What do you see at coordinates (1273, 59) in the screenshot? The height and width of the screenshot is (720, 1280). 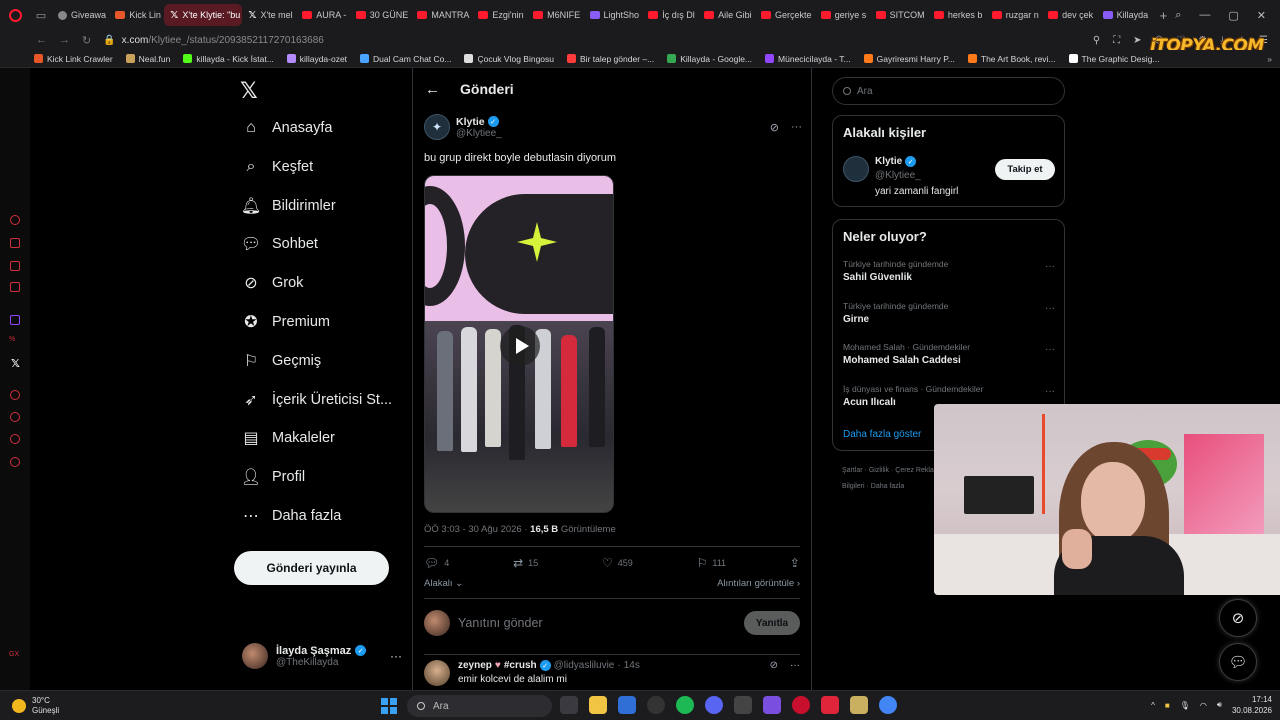 I see `bookmarks-overflow-icon: »` at bounding box center [1273, 59].